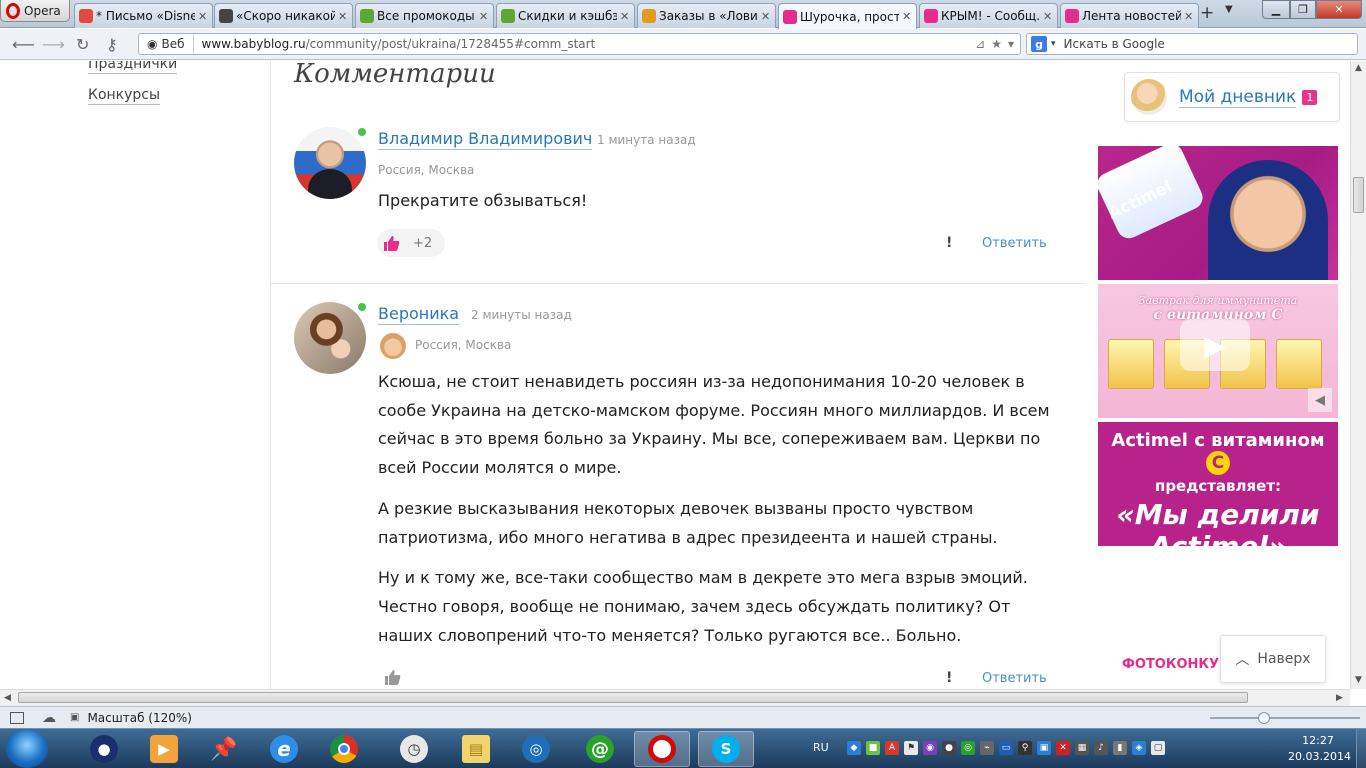 Image resolution: width=1366 pixels, height=768 pixels. What do you see at coordinates (633, 697) in the screenshot?
I see `horizontal-scroll-thumb` at bounding box center [633, 697].